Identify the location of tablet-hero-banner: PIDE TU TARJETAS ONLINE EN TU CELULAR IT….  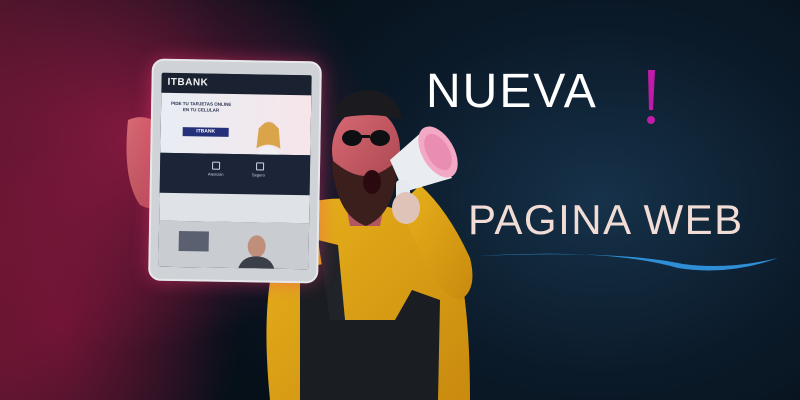
(236, 133).